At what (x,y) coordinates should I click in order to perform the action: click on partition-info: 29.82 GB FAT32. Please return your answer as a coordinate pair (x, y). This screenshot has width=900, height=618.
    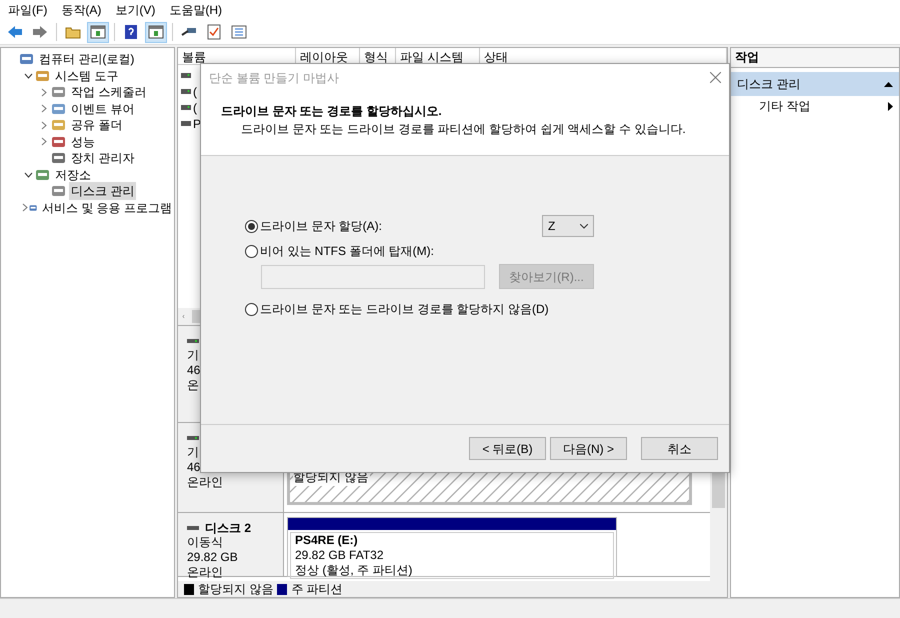
    Looking at the image, I should click on (339, 555).